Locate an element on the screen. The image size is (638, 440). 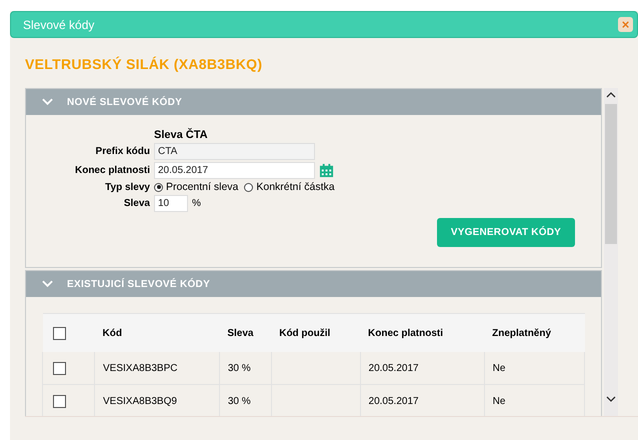
table-cell: 30 % is located at coordinates (245, 368).